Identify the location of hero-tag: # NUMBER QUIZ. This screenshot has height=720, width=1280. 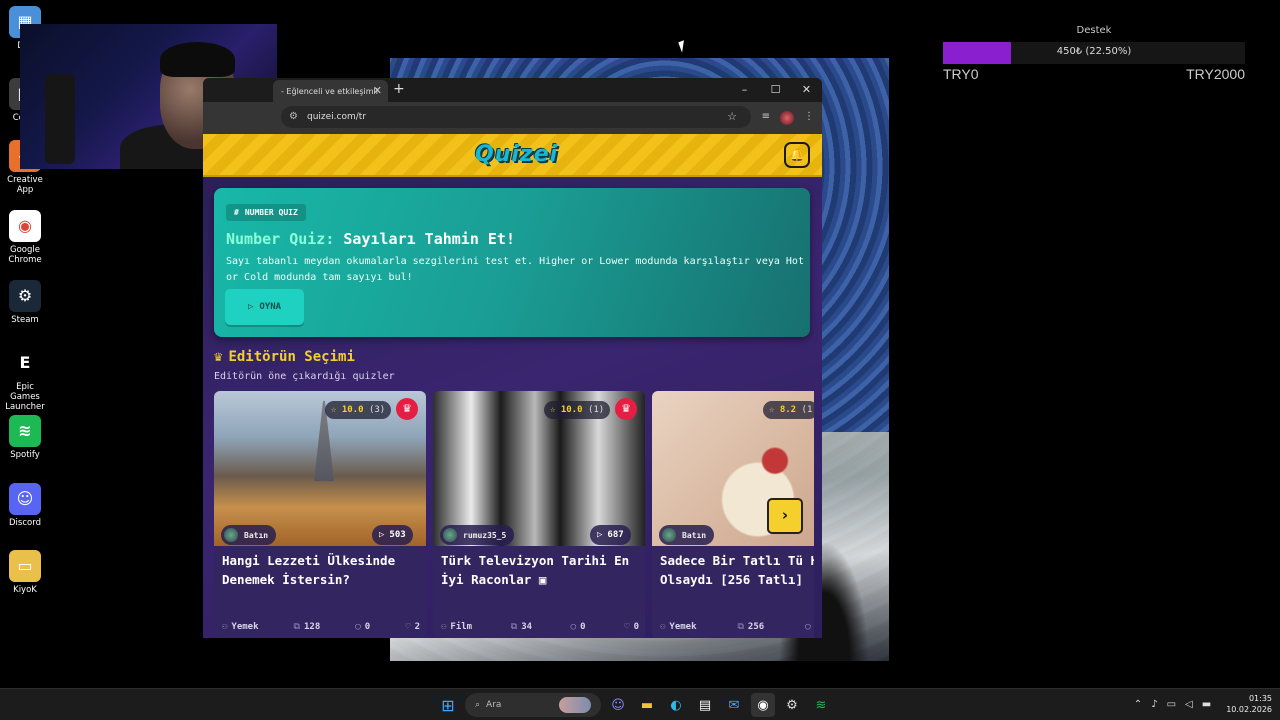
(266, 212).